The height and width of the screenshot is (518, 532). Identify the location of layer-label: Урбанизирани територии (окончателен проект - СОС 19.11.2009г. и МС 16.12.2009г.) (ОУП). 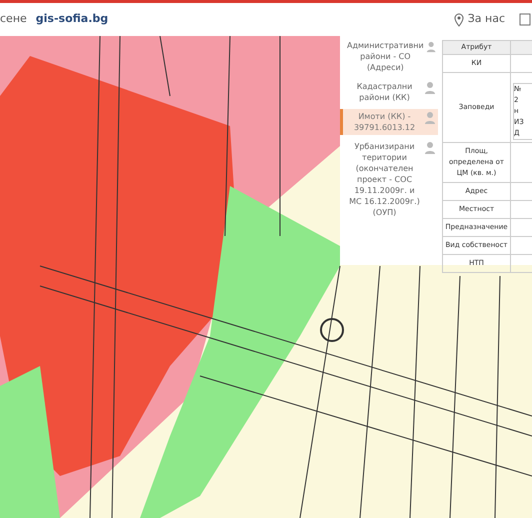
(384, 179).